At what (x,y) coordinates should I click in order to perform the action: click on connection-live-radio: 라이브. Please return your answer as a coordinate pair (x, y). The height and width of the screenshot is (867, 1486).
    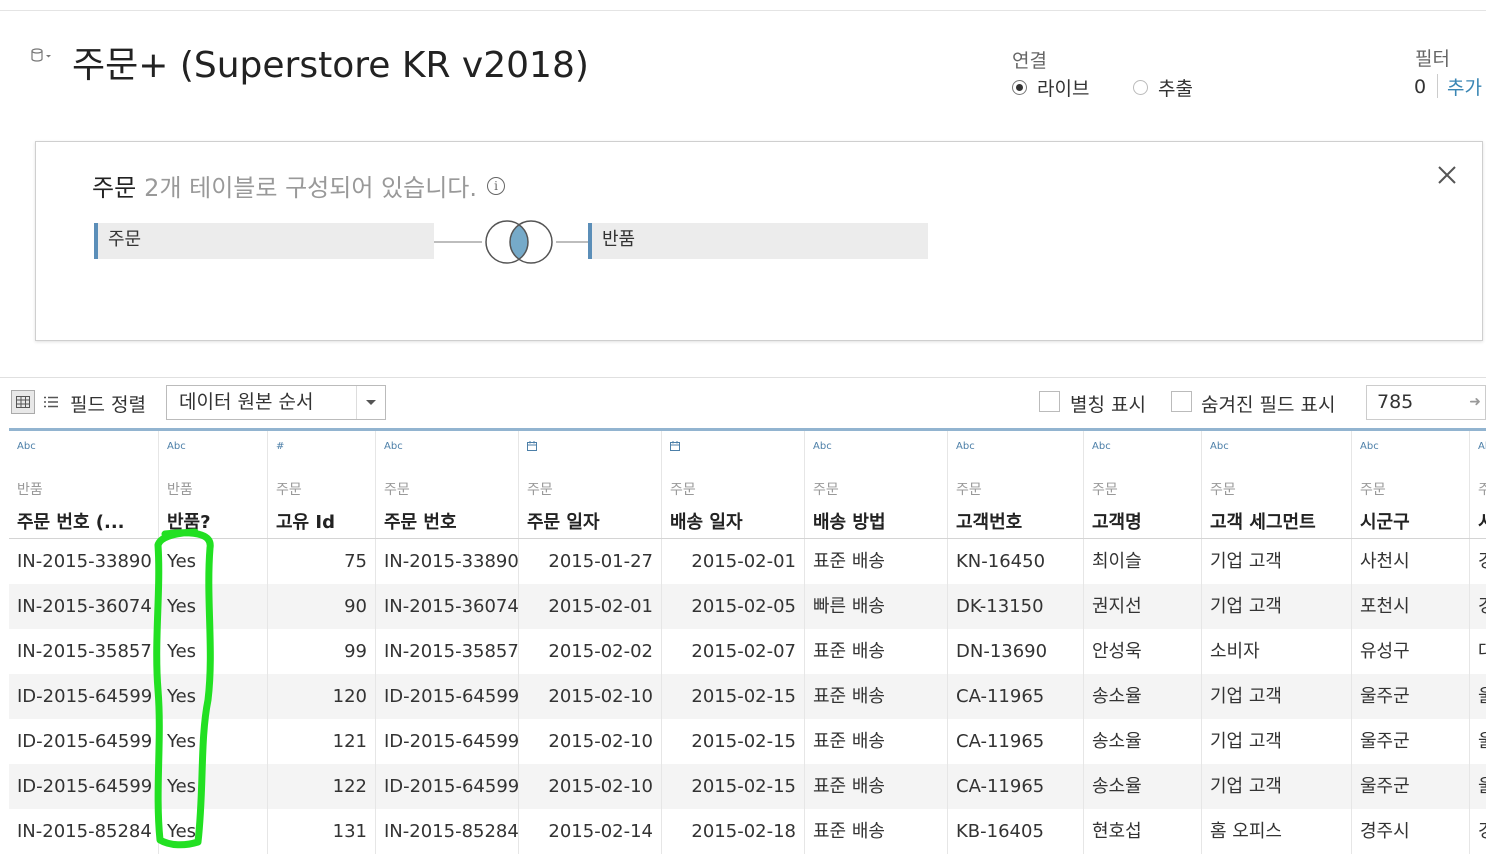
    Looking at the image, I should click on (1050, 87).